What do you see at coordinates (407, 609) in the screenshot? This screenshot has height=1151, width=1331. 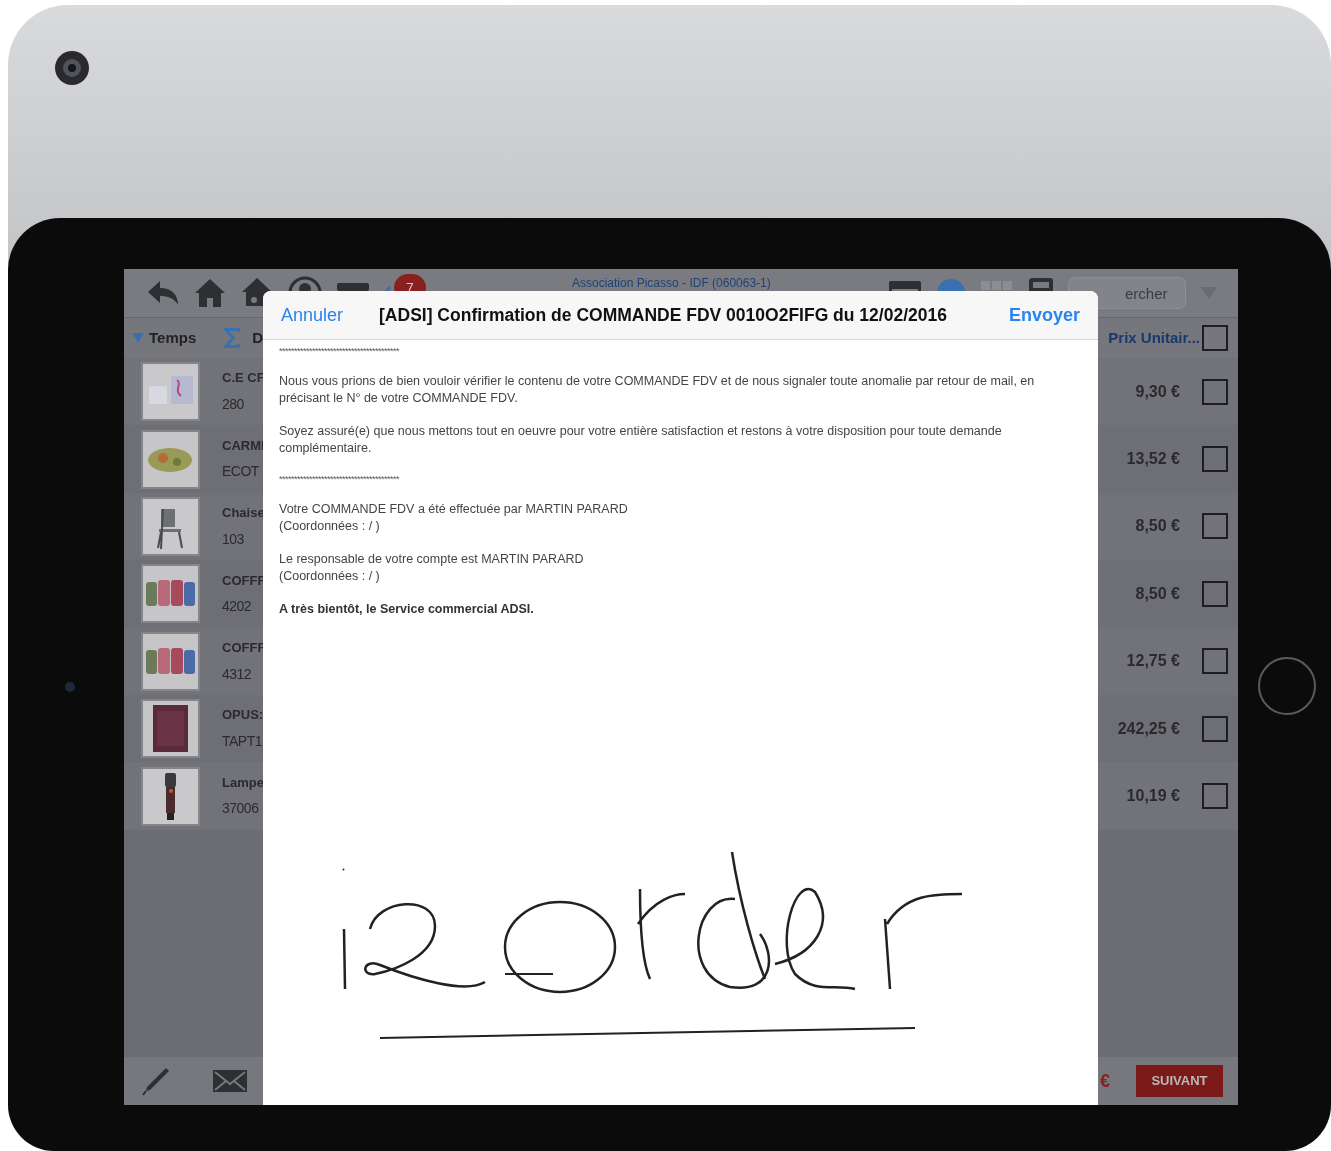 I see `email-paragraph: A très bientôt, le Service commercial ADSI.` at bounding box center [407, 609].